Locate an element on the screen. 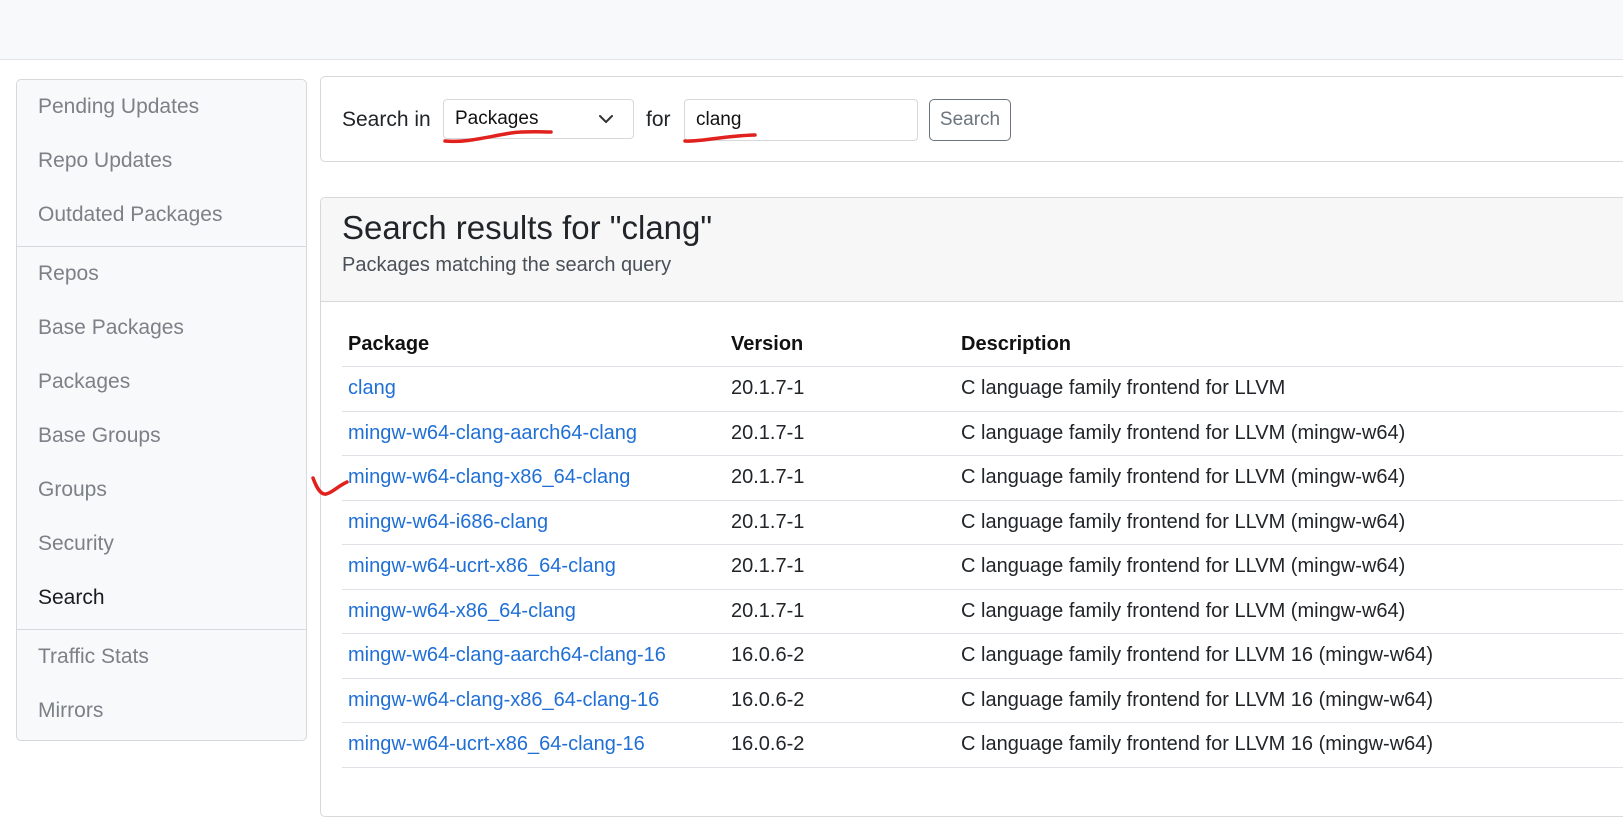 This screenshot has height=817, width=1623. package-link: mingw-w64-ucrt-x86_64-clang is located at coordinates (482, 566).